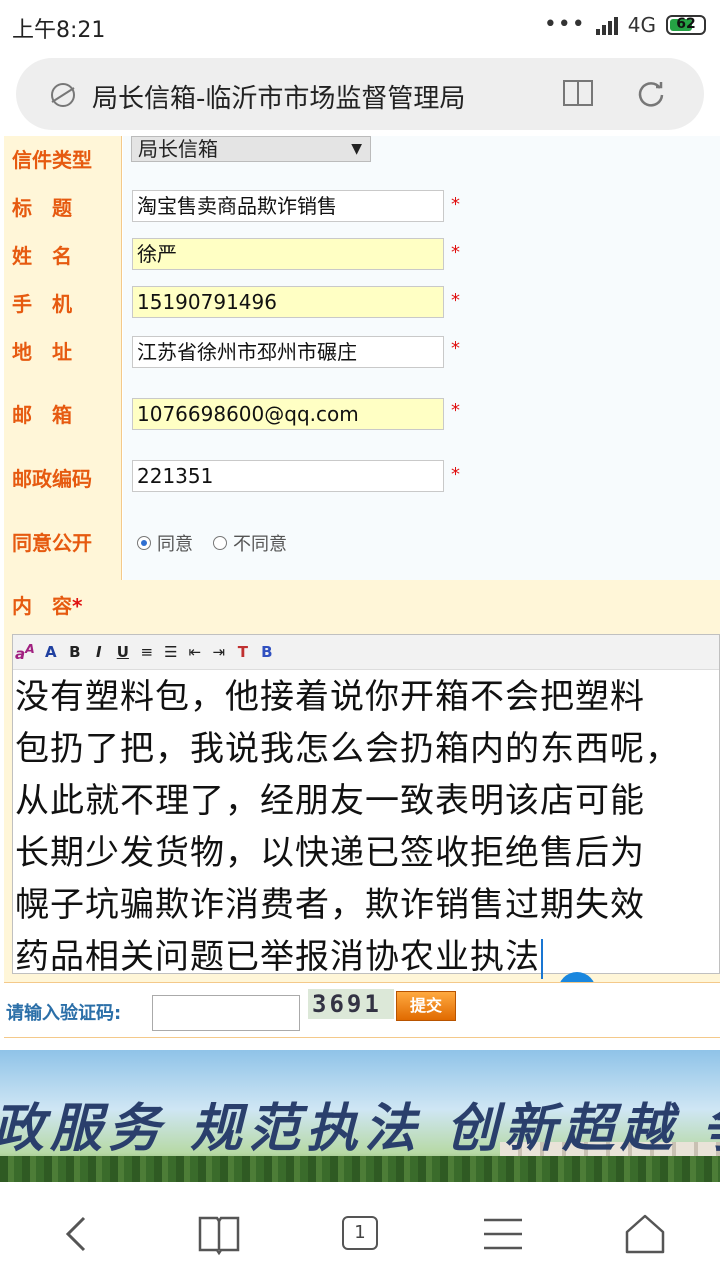 Image resolution: width=720 pixels, height=1280 pixels. I want to click on home-icon, so click(645, 1234).